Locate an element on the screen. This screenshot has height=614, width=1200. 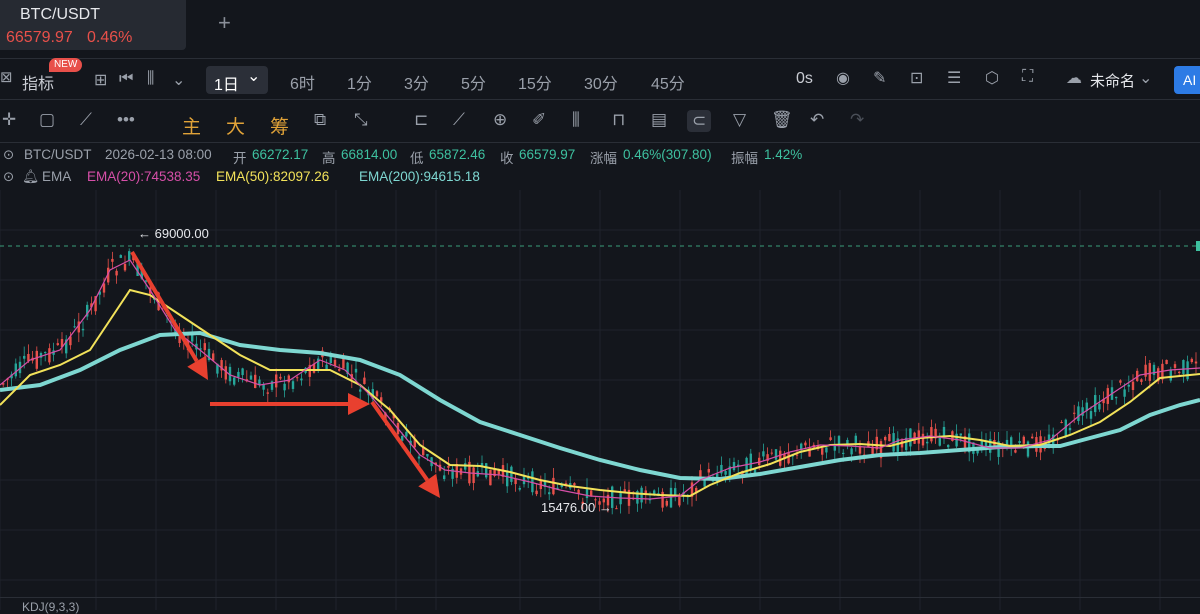
trend-tool-icon: ⤡ is located at coordinates (361, 120).